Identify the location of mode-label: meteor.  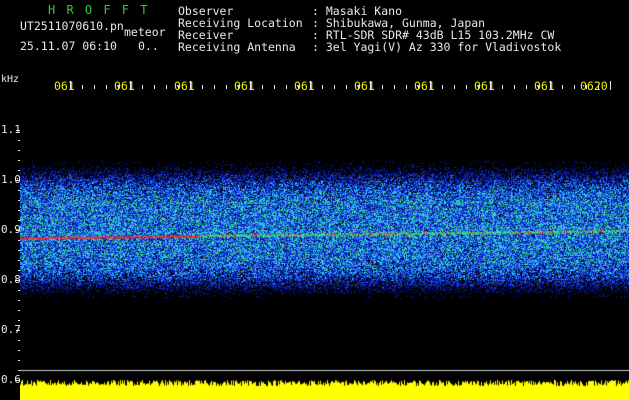
(145, 32).